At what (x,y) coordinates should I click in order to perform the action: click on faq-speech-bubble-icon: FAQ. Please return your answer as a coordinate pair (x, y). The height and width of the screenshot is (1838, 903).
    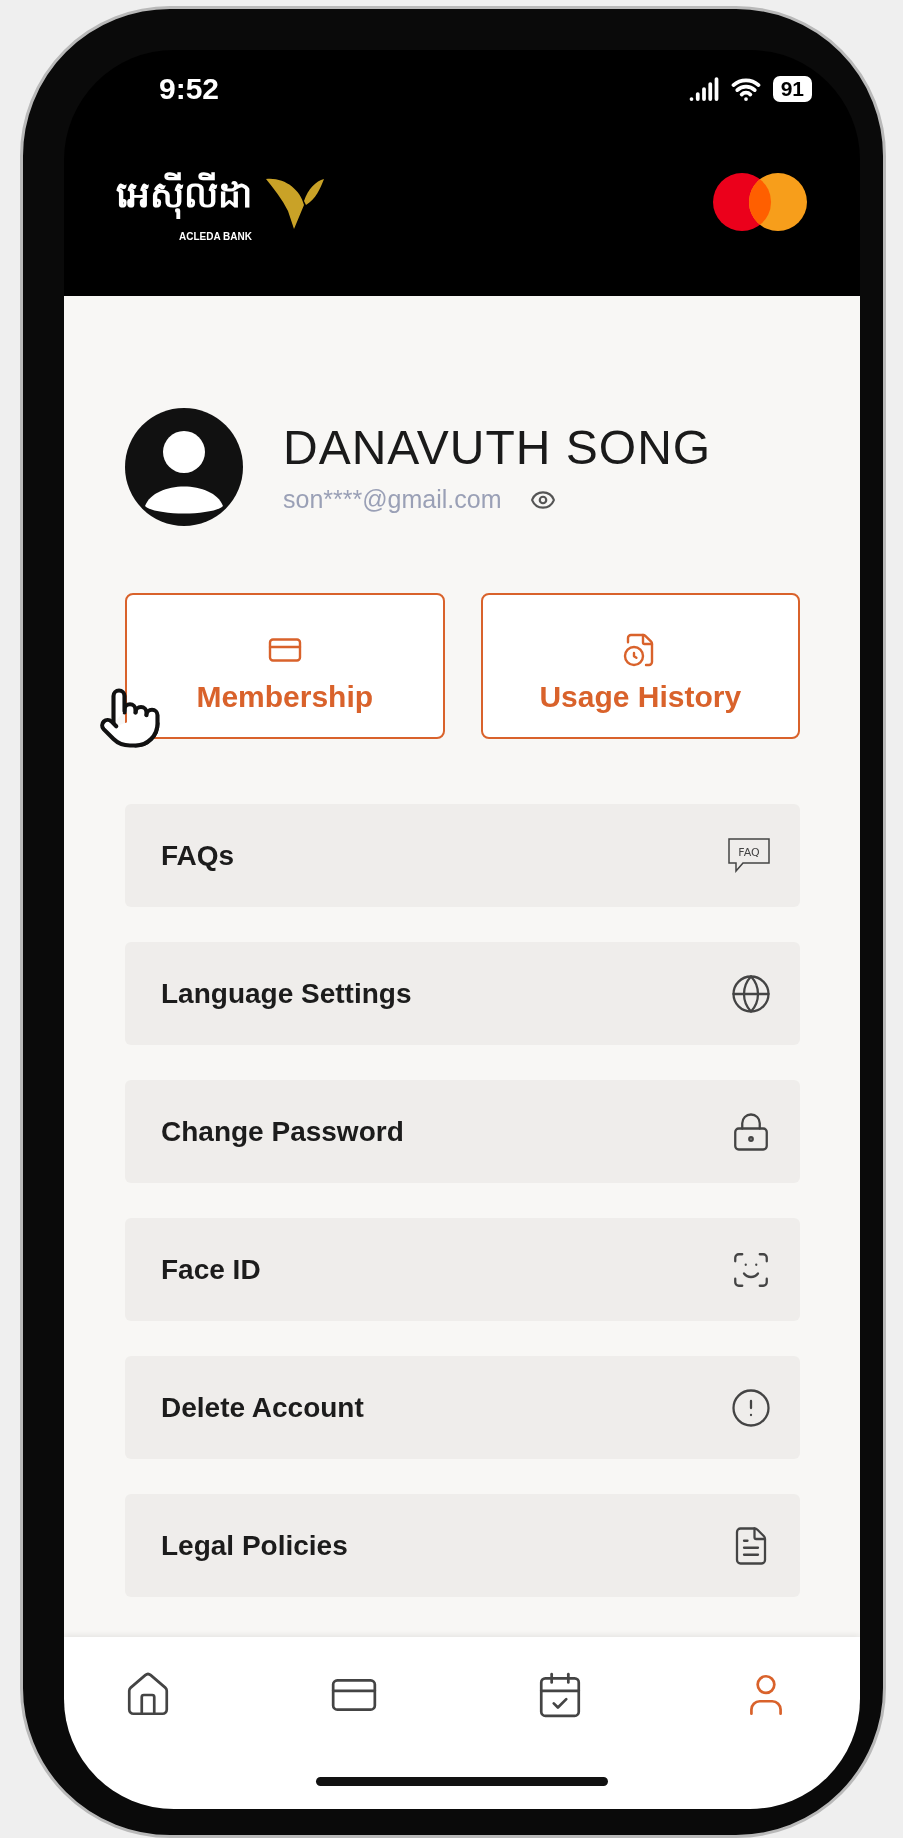
    Looking at the image, I should click on (749, 855).